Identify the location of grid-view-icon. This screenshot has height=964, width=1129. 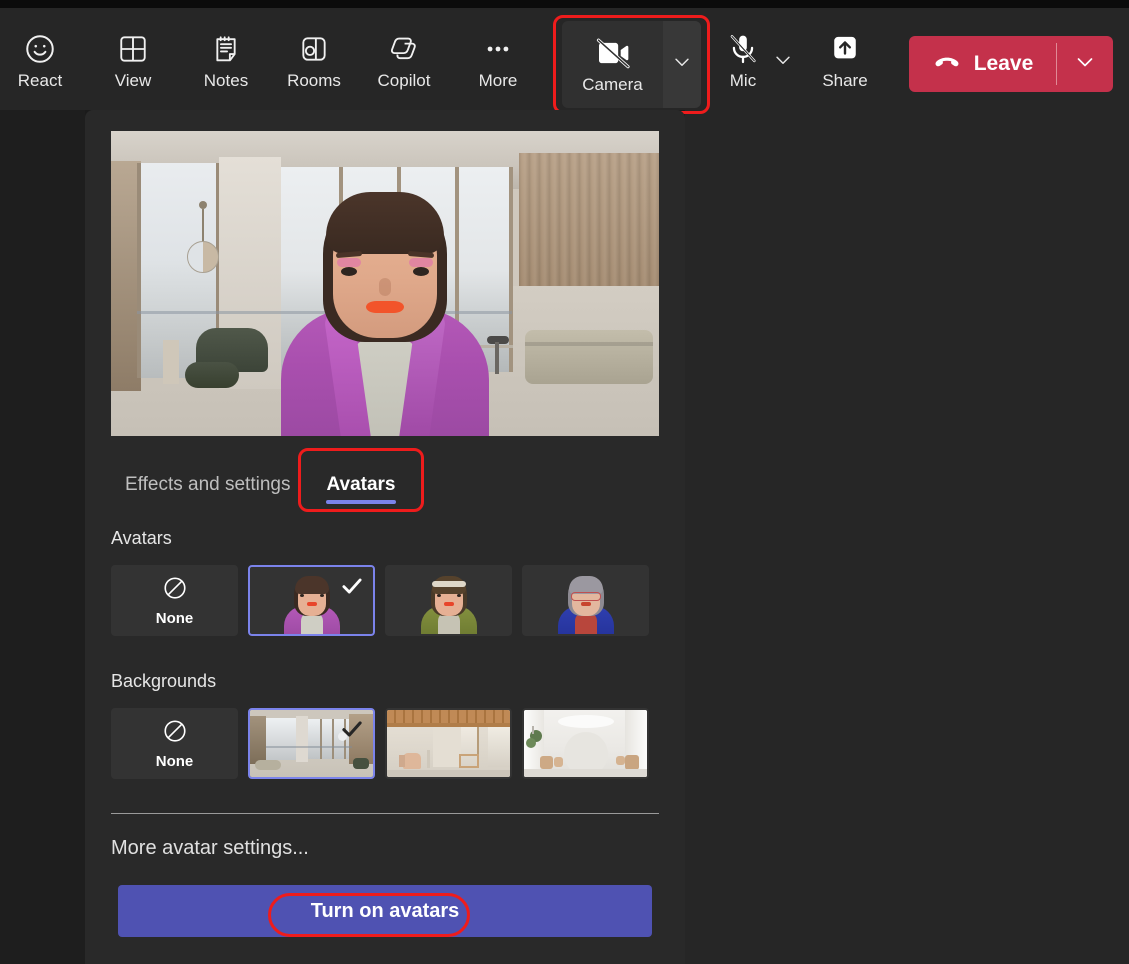
(133, 49).